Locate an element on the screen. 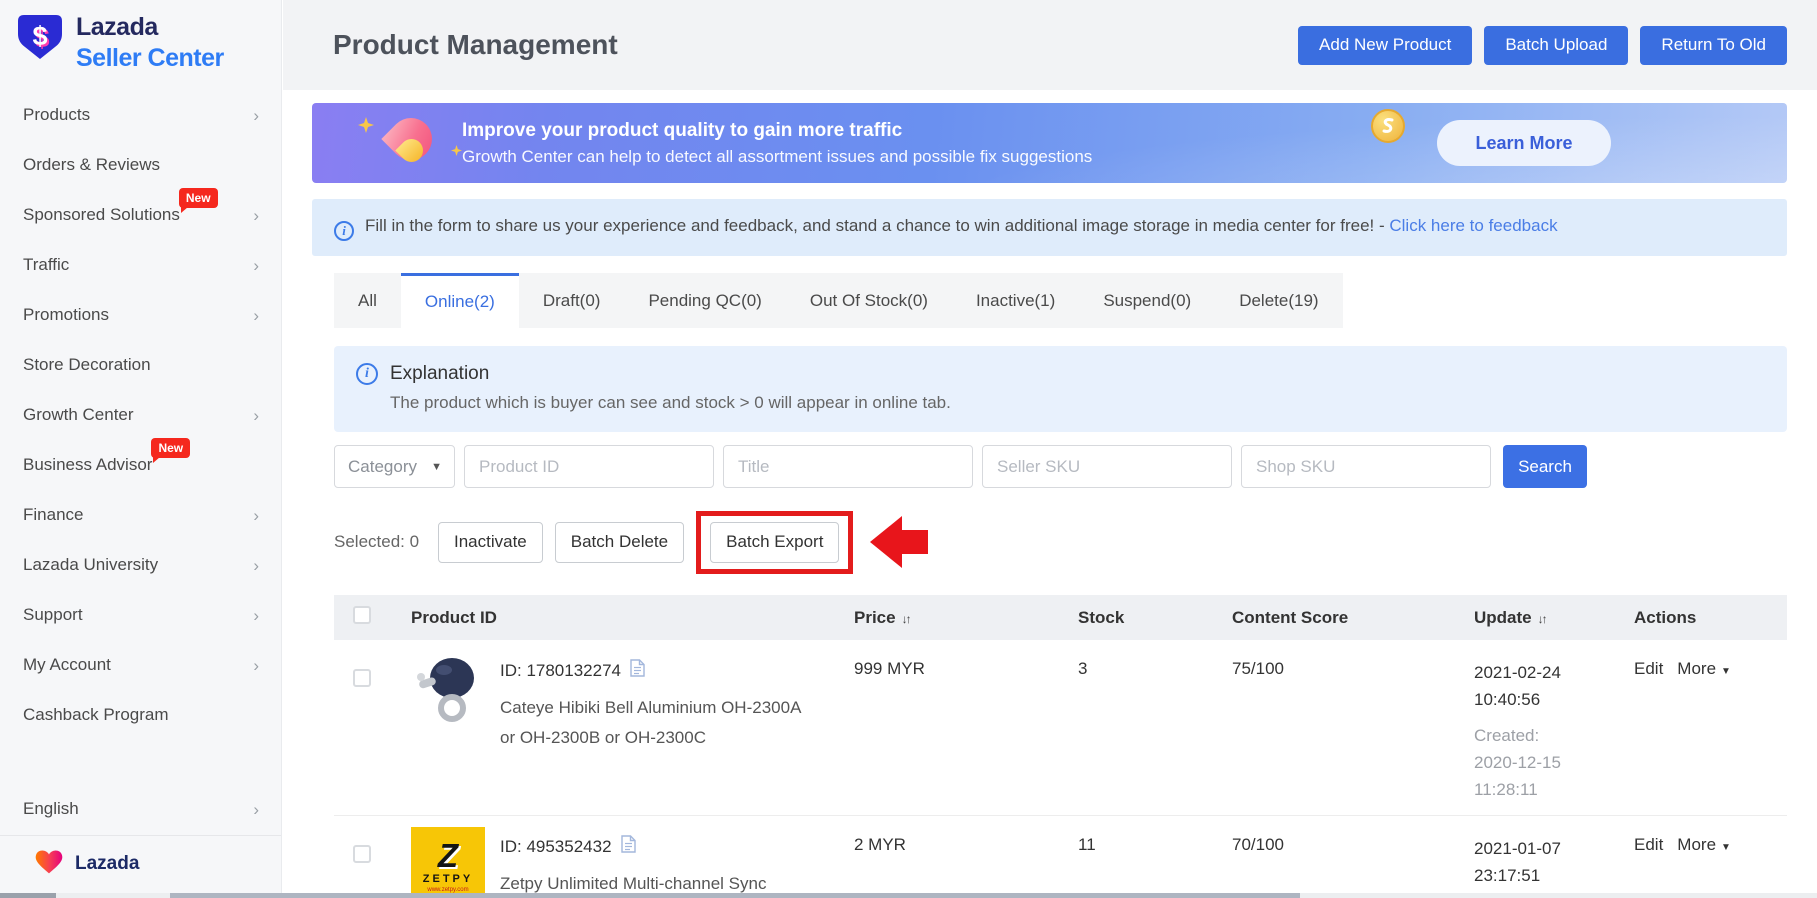  tab-out-of-stock: Out Of Stock(0) is located at coordinates (869, 300).